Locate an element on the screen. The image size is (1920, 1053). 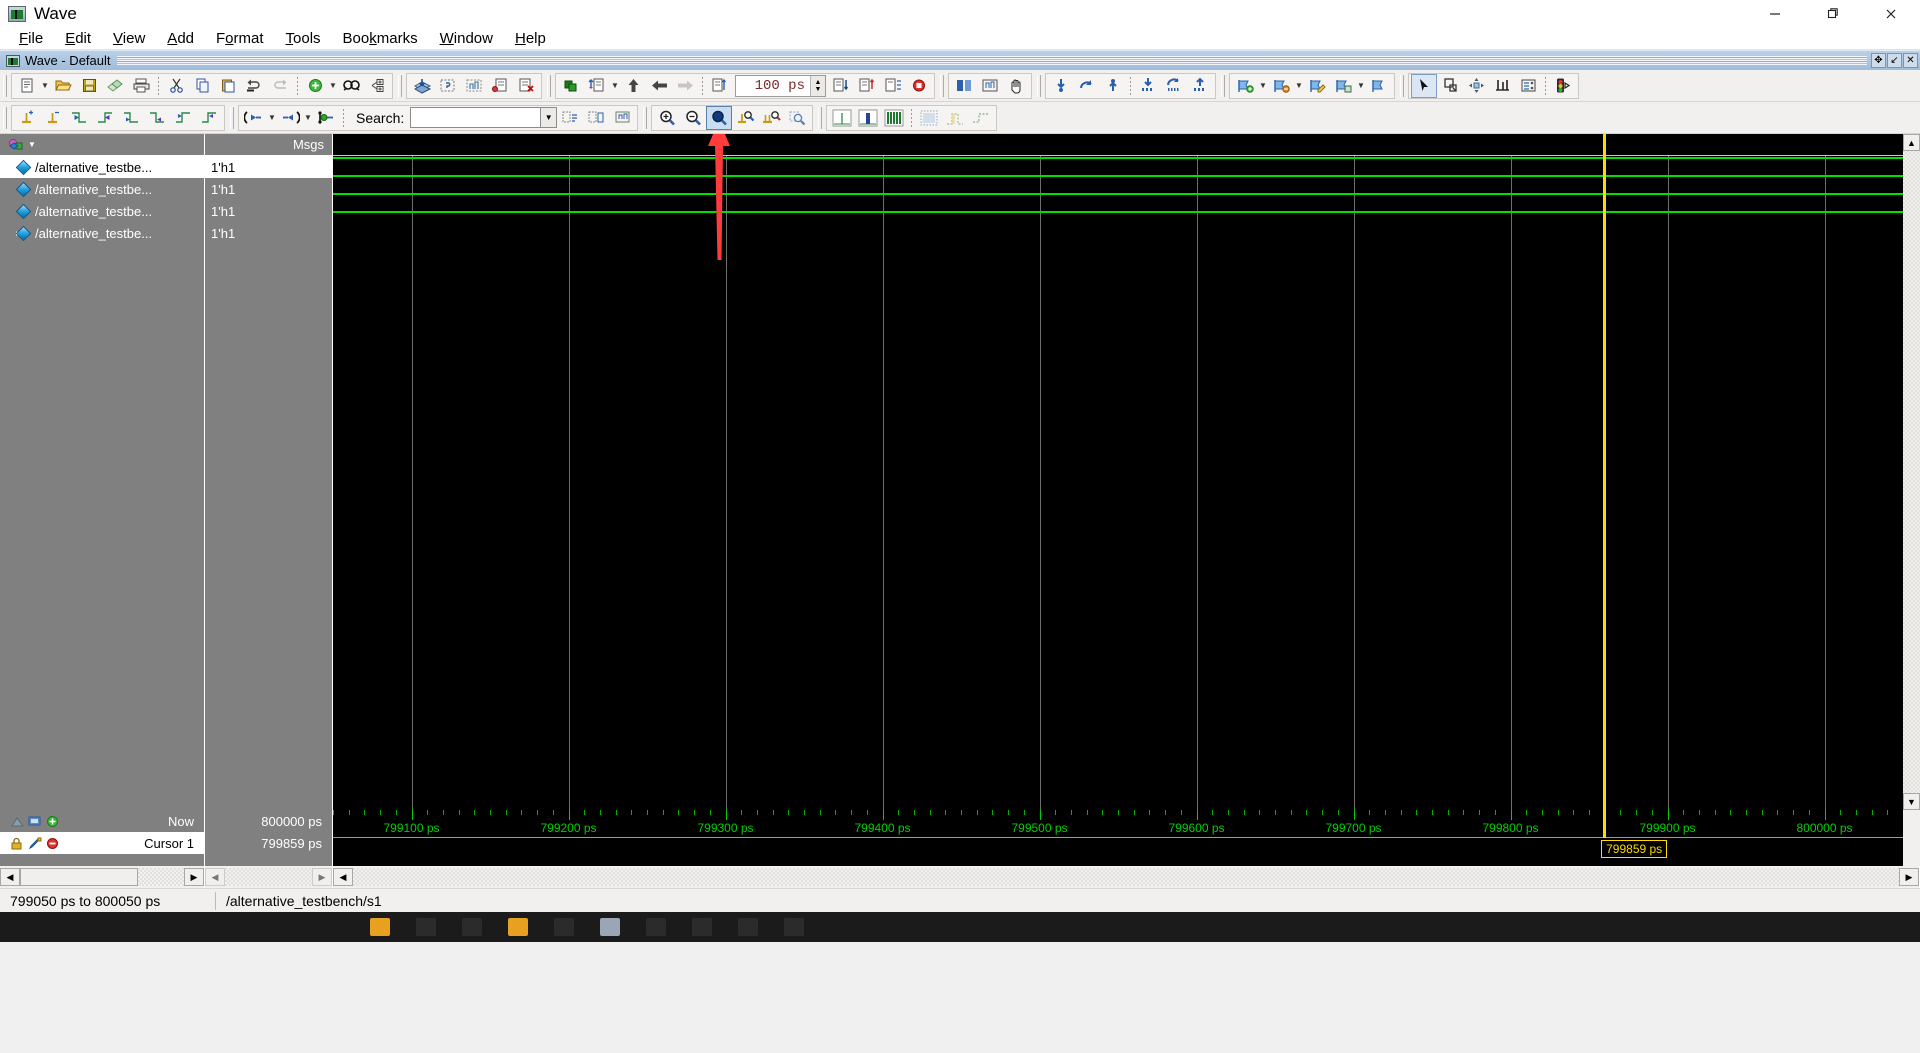
undo-icon is located at coordinates (254, 86).